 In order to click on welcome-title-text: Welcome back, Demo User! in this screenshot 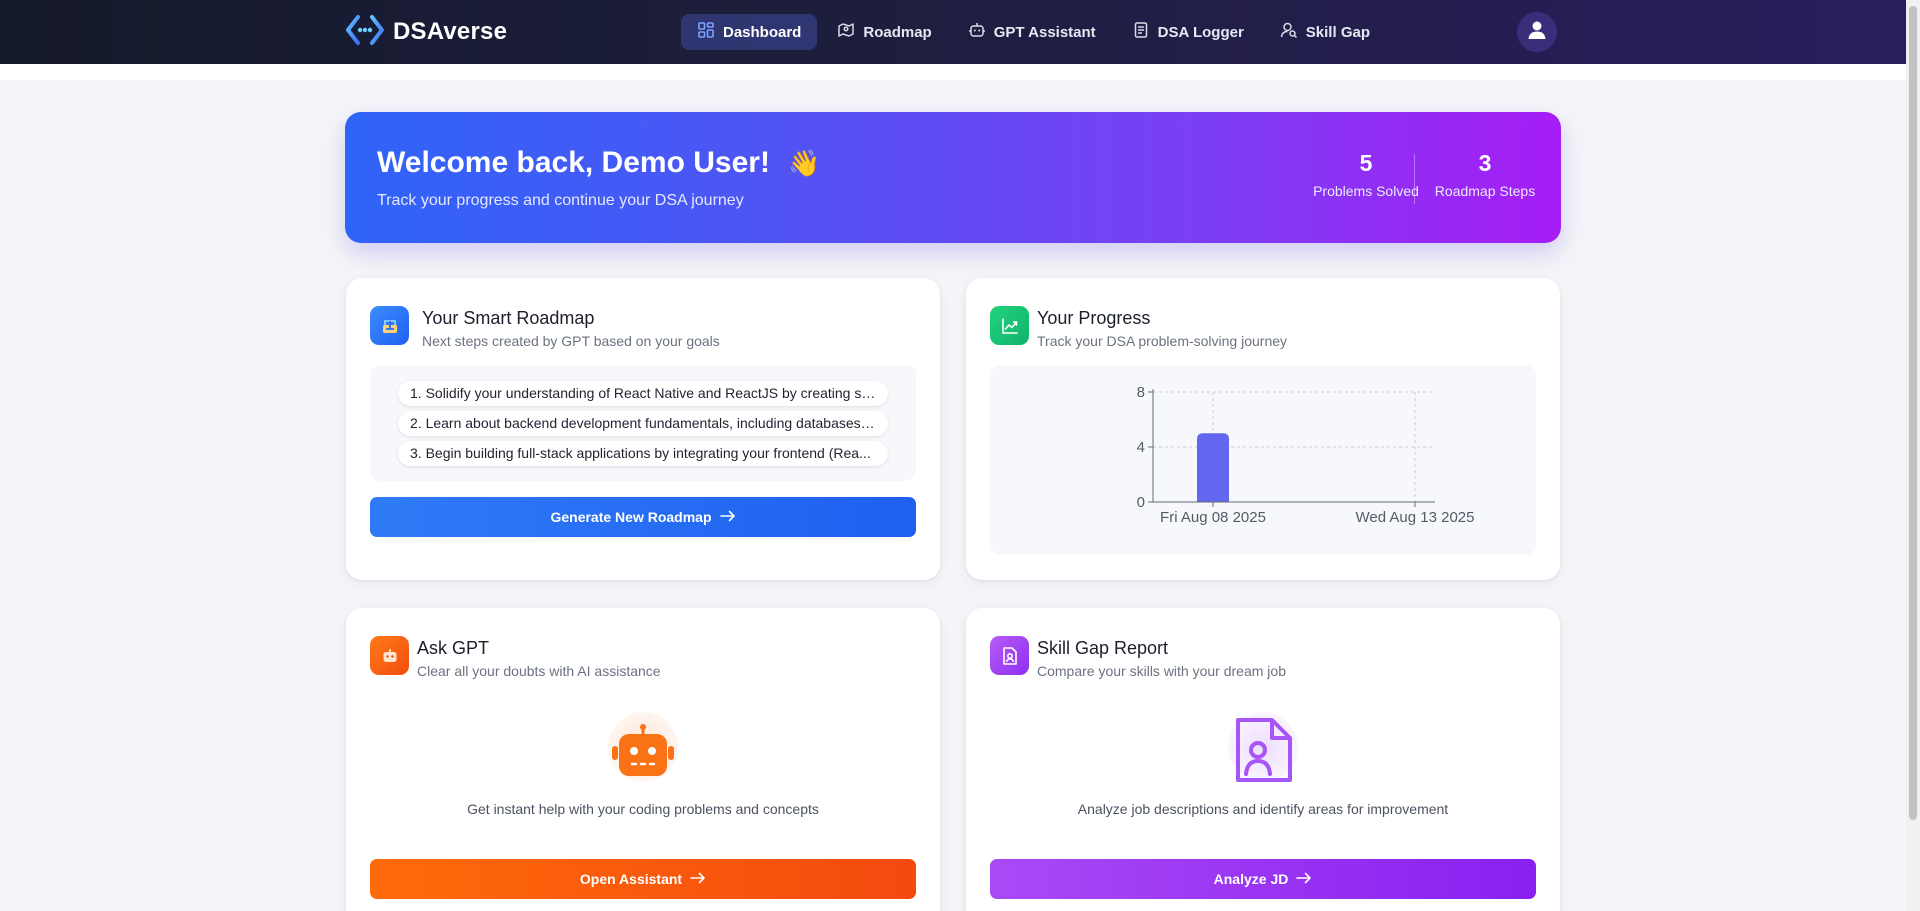, I will do `click(573, 162)`.